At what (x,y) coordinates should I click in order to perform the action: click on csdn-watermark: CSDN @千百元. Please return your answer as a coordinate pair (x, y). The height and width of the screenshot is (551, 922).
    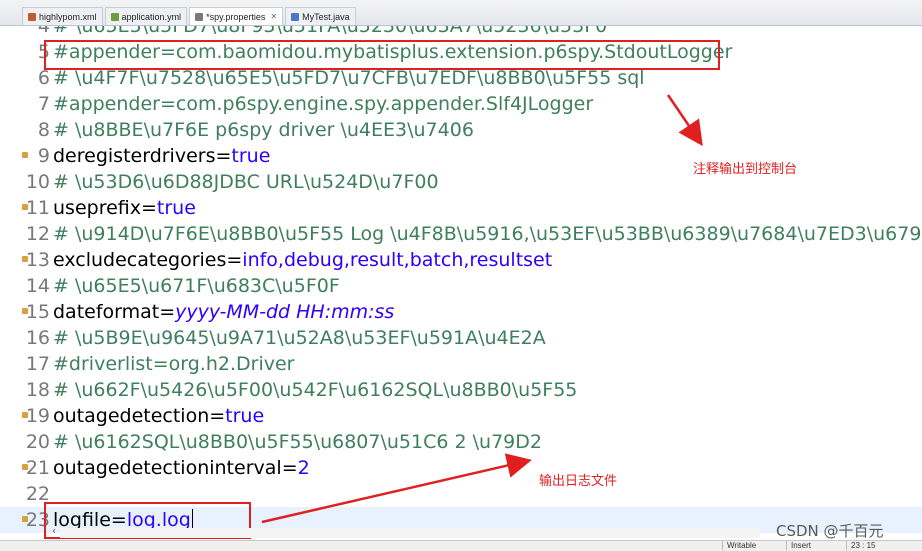
    Looking at the image, I should click on (830, 531).